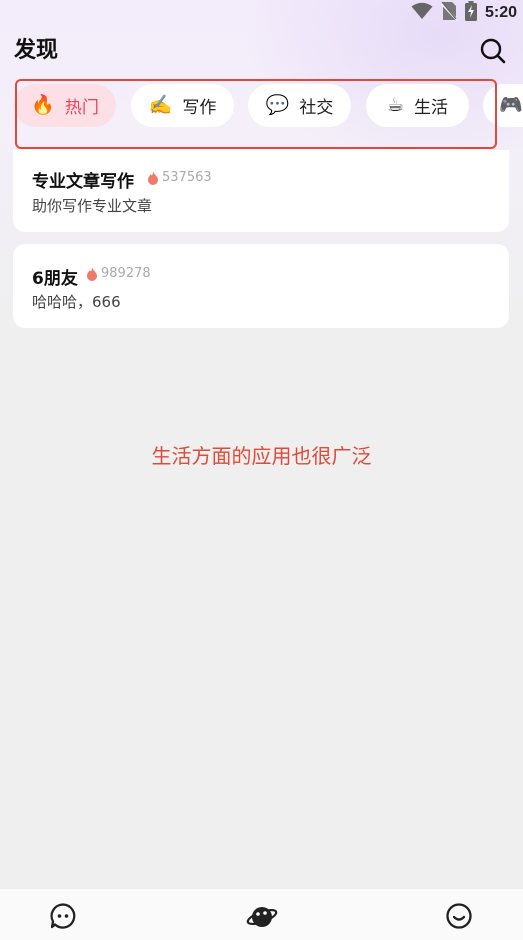 Image resolution: width=523 pixels, height=940 pixels. What do you see at coordinates (36, 50) in the screenshot?
I see `page-title: 发现` at bounding box center [36, 50].